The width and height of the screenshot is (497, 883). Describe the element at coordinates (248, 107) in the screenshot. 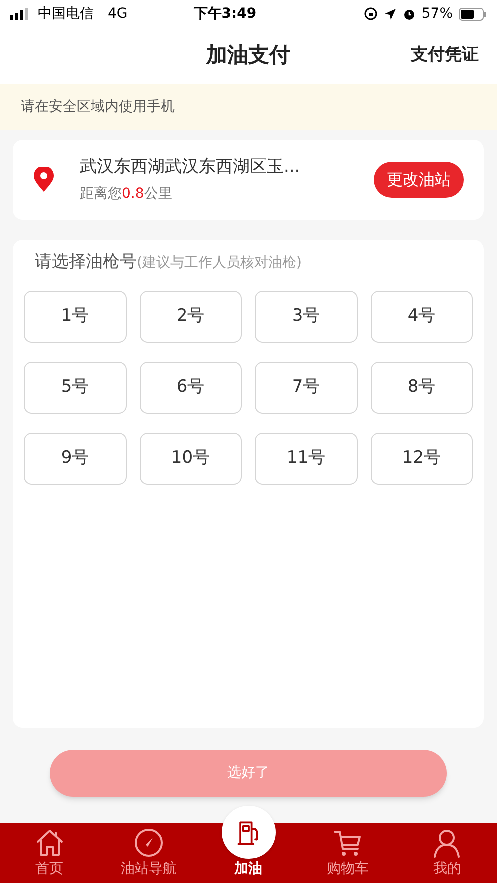

I see `safety-notice: 请在安全区域内使用手机` at that location.